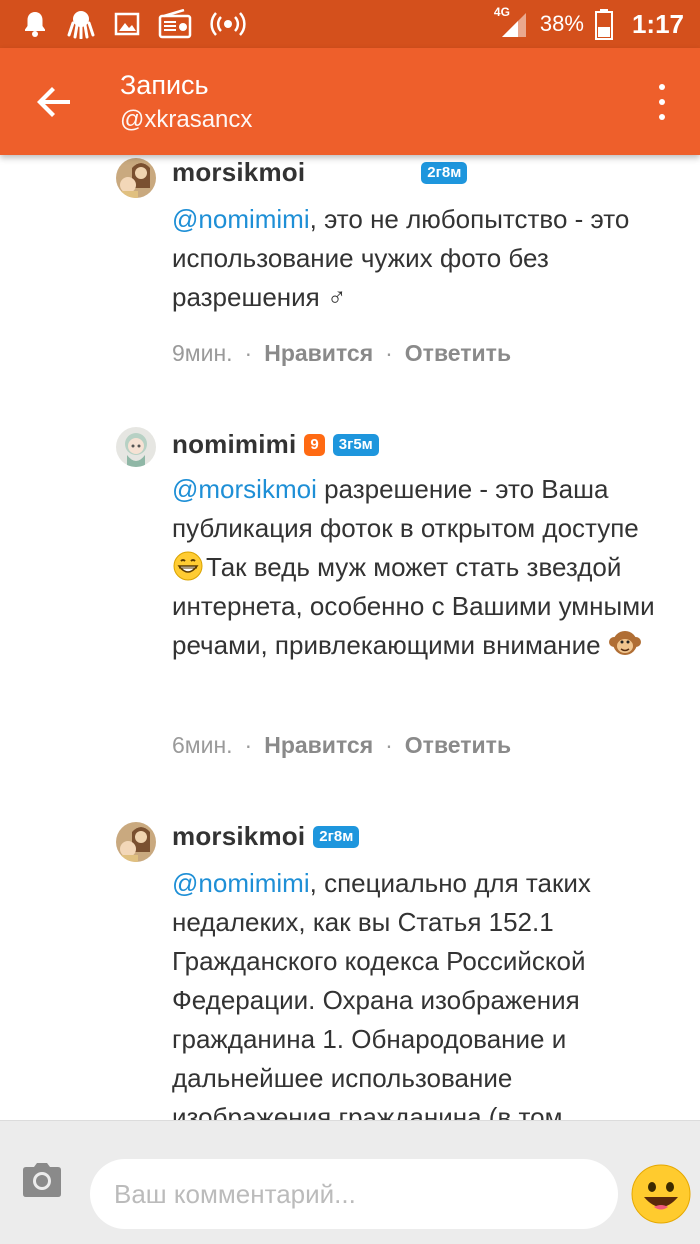 Image resolution: width=700 pixels, height=1244 pixels. I want to click on camera-icon, so click(42, 1181).